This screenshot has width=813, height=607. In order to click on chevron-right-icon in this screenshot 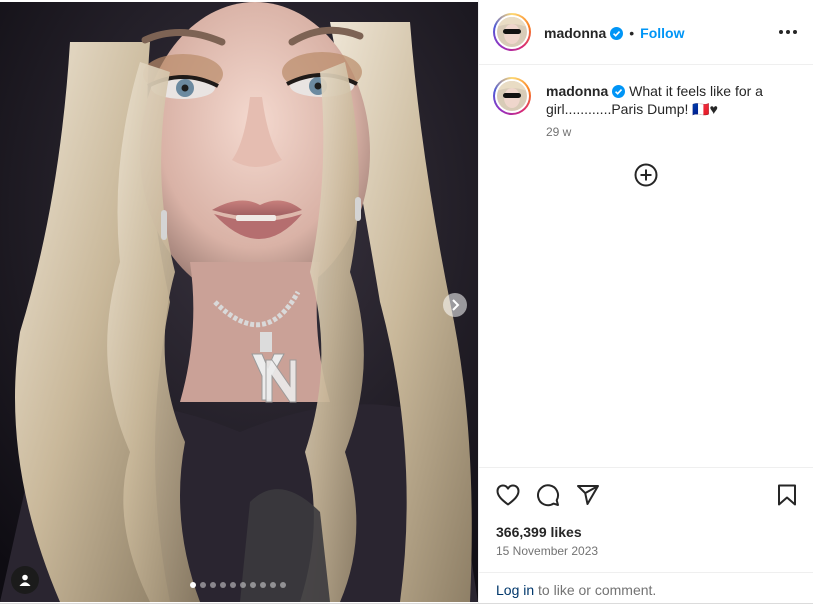, I will do `click(456, 305)`.